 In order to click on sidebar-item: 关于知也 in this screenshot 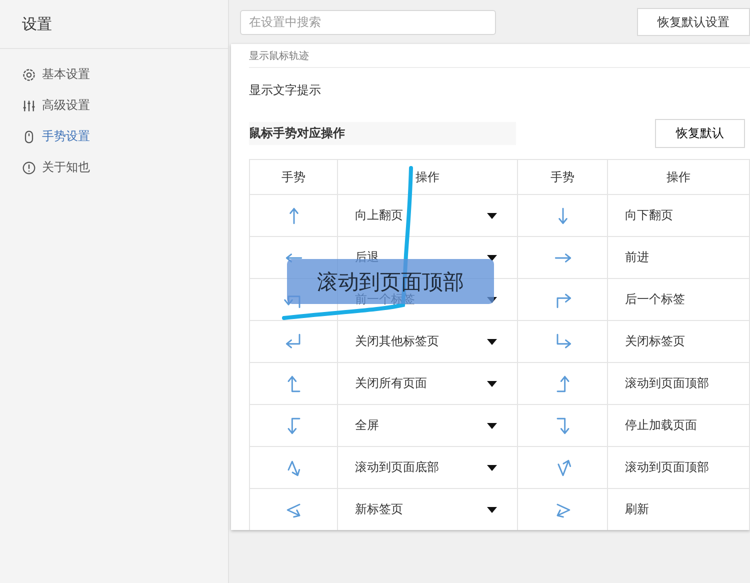, I will do `click(114, 167)`.